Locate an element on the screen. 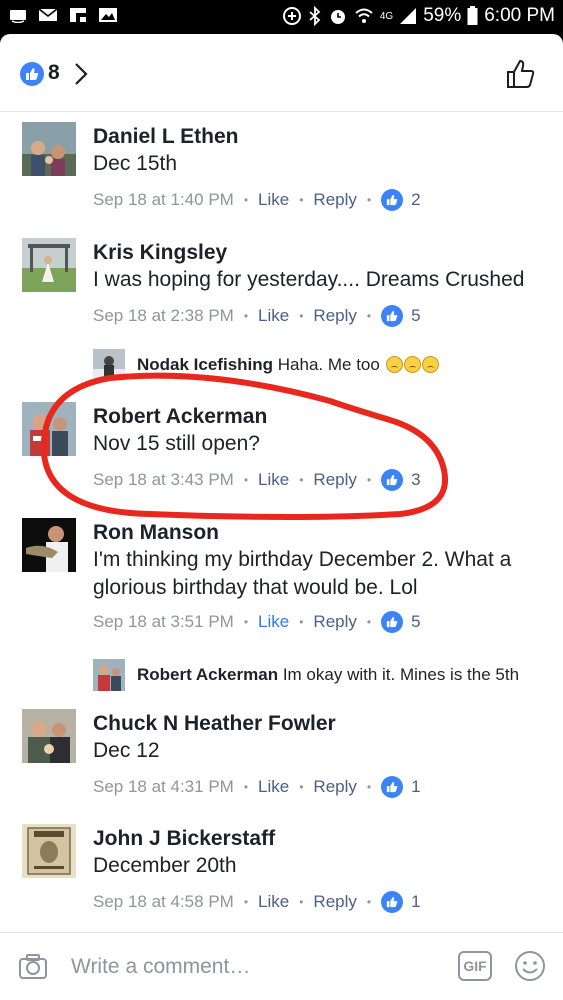 Image resolution: width=563 pixels, height=1000 pixels. reaction-count: 2 is located at coordinates (415, 200).